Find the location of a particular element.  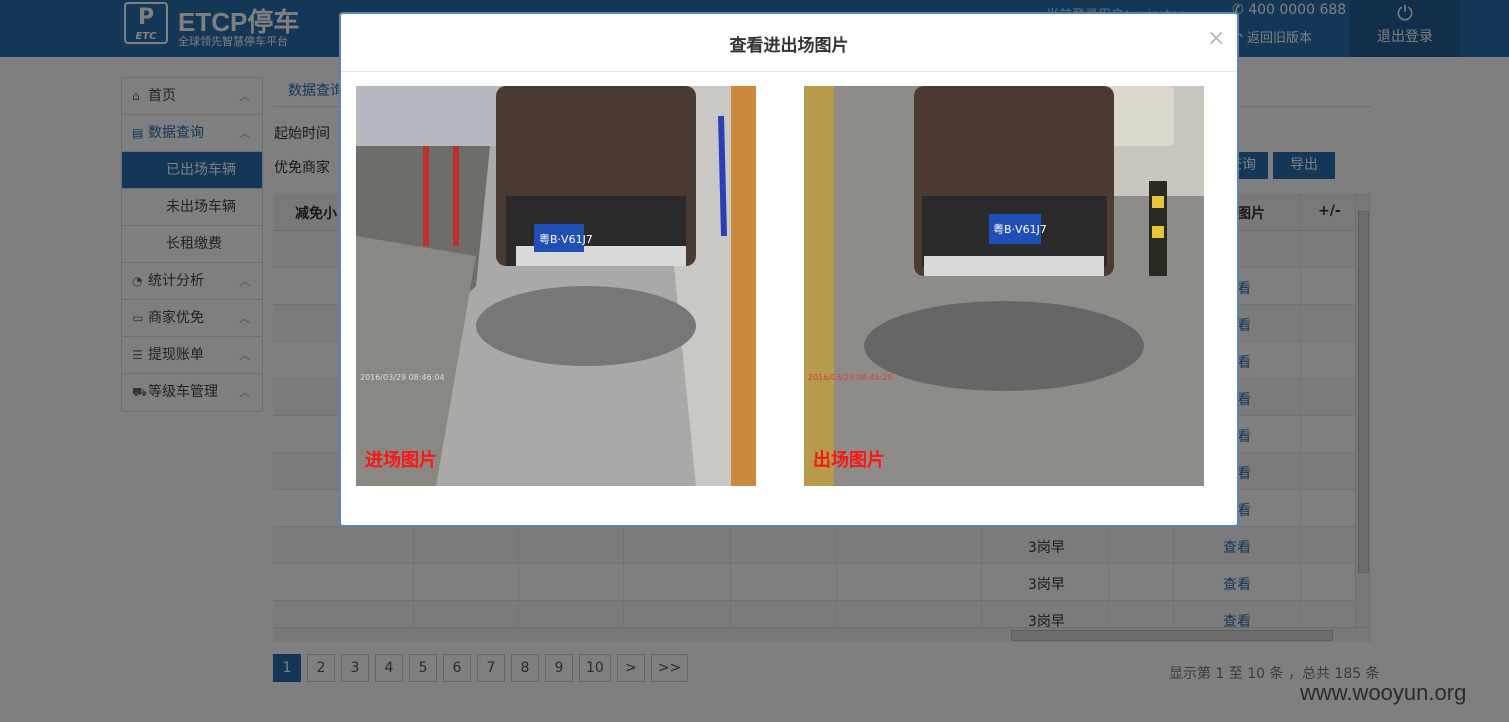

modal-title: 查看进出场图片 is located at coordinates (789, 46).